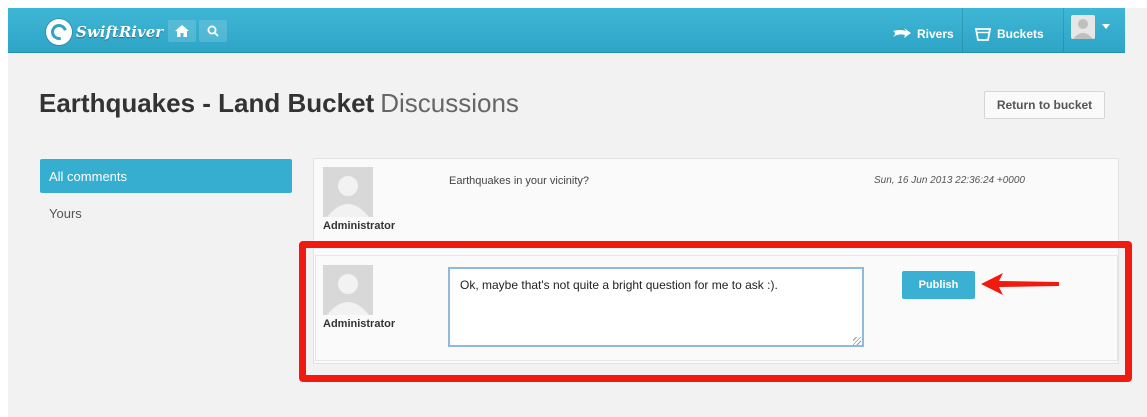  Describe the element at coordinates (120, 32) in the screenshot. I see `brand-name: SwiftRiver` at that location.